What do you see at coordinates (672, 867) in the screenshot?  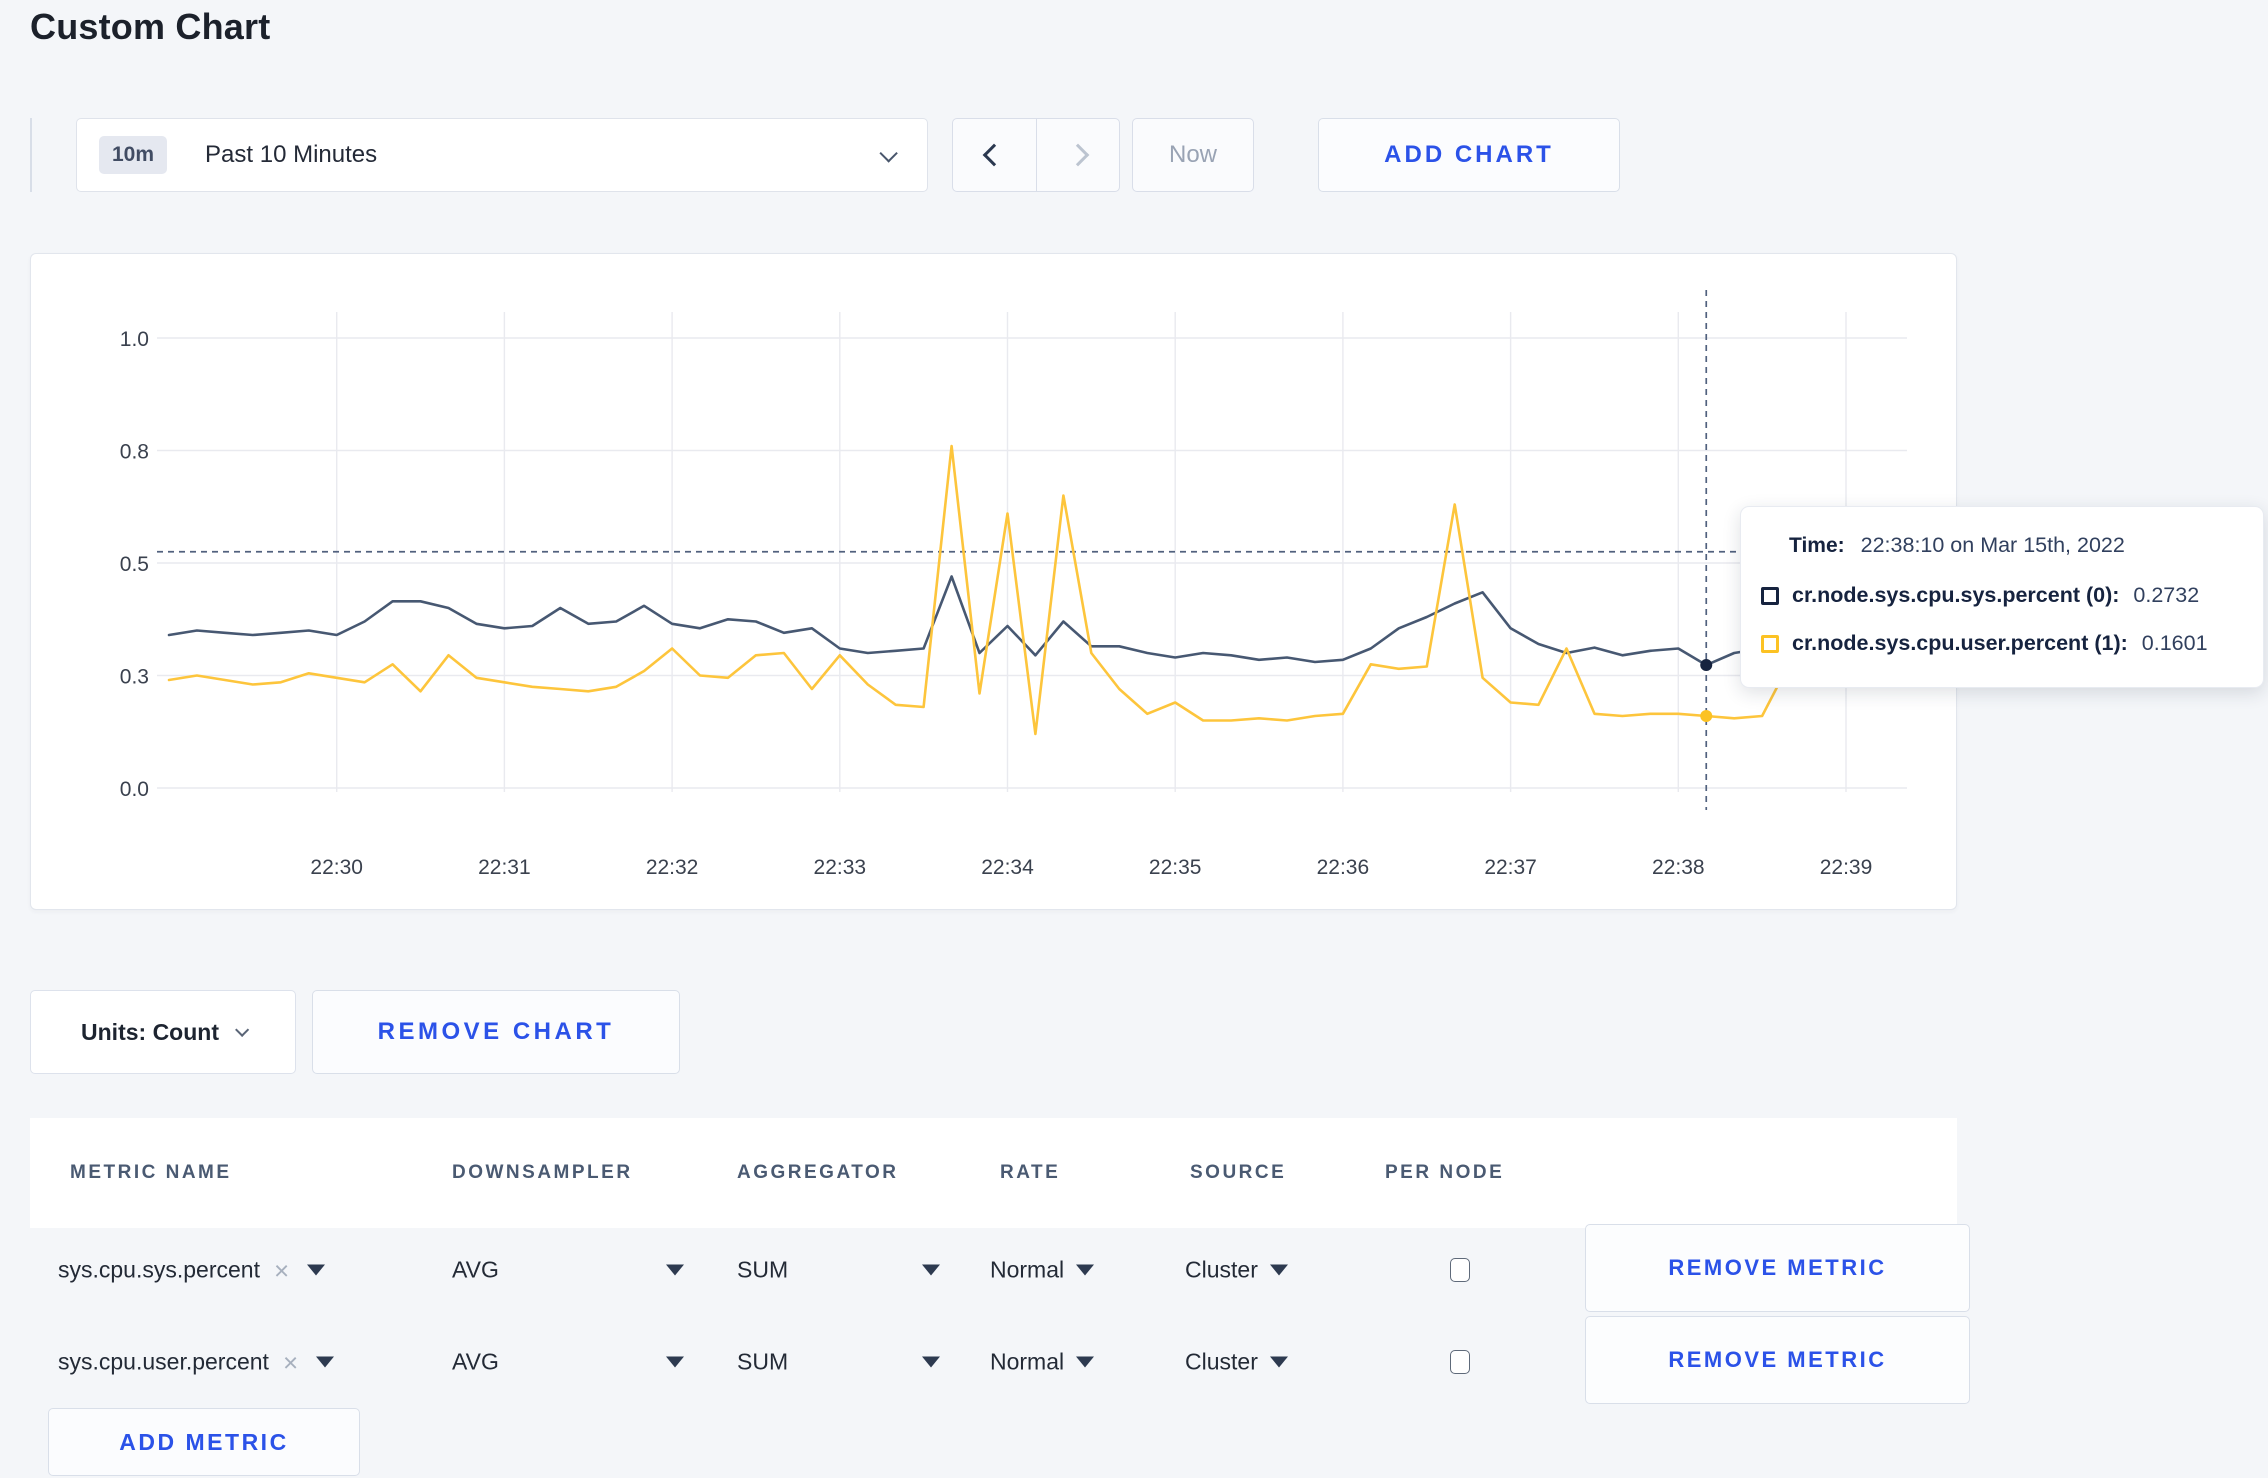 I see `svg-text: 22:32` at bounding box center [672, 867].